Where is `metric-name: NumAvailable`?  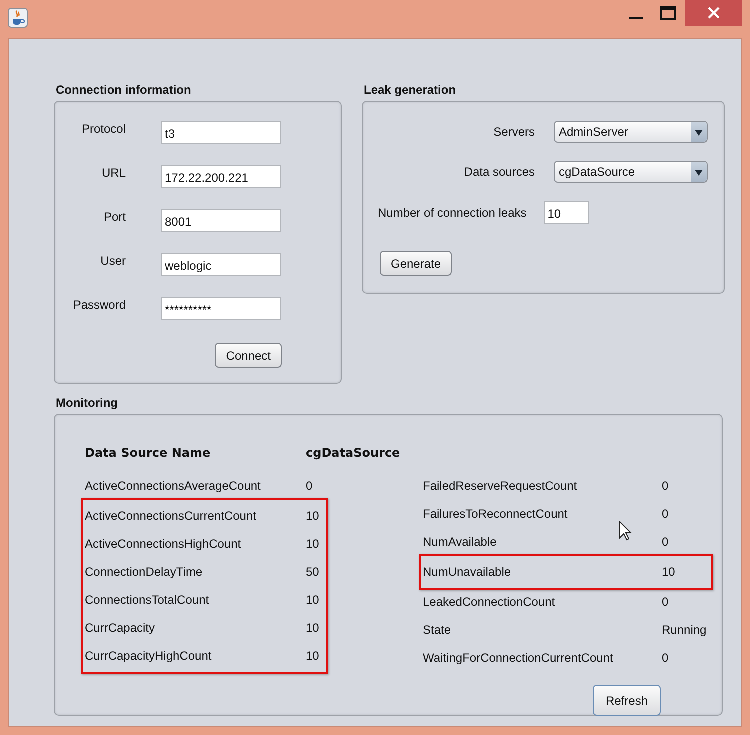
metric-name: NumAvailable is located at coordinates (460, 542).